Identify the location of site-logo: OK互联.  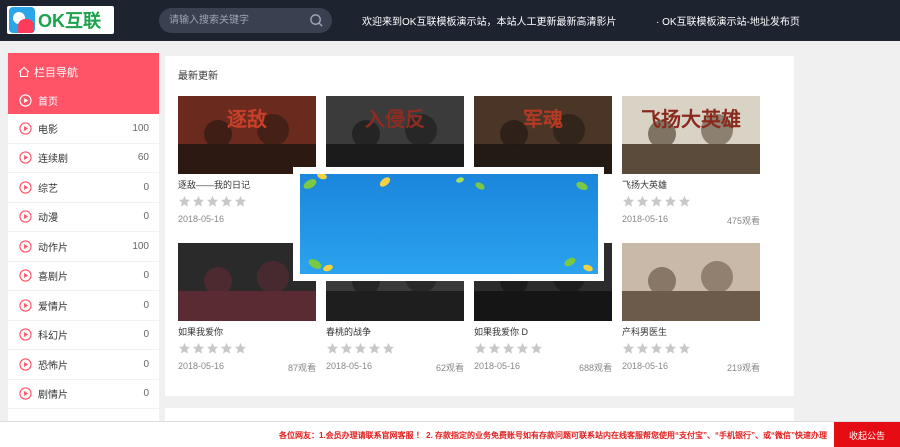
(60, 20).